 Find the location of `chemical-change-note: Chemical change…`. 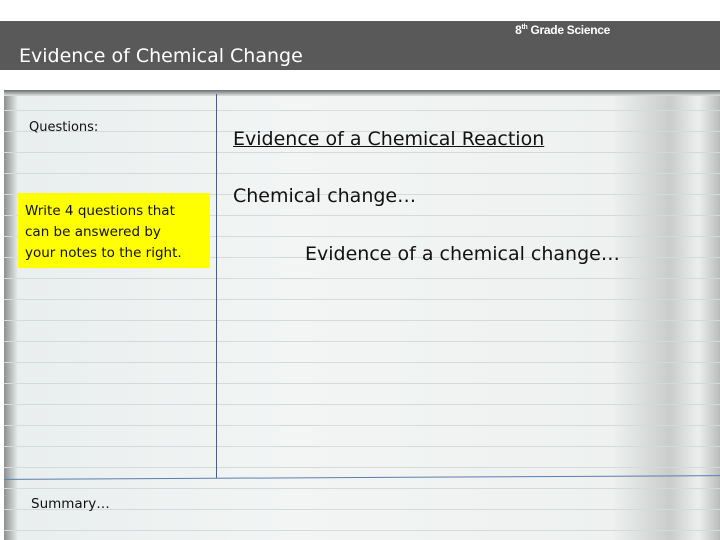

chemical-change-note: Chemical change… is located at coordinates (325, 196).